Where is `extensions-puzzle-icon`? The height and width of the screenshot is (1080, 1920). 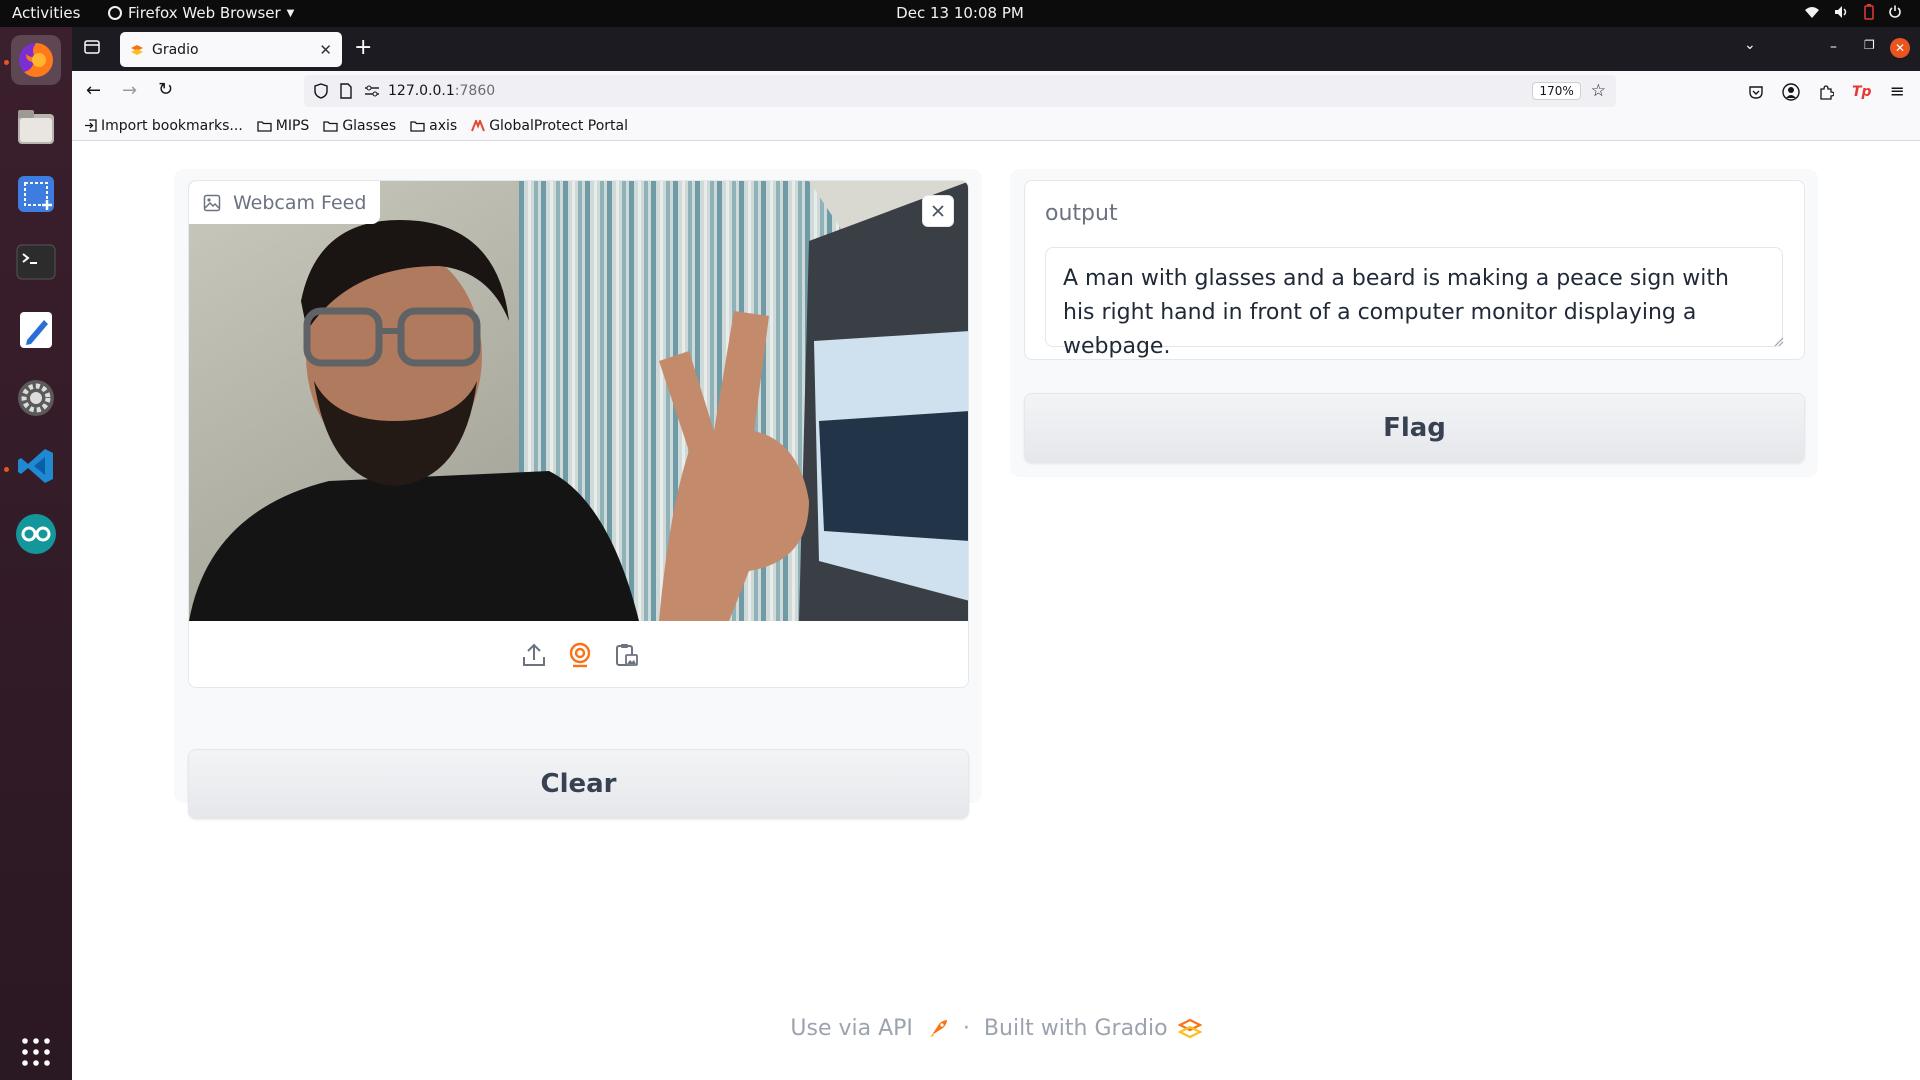 extensions-puzzle-icon is located at coordinates (1826, 92).